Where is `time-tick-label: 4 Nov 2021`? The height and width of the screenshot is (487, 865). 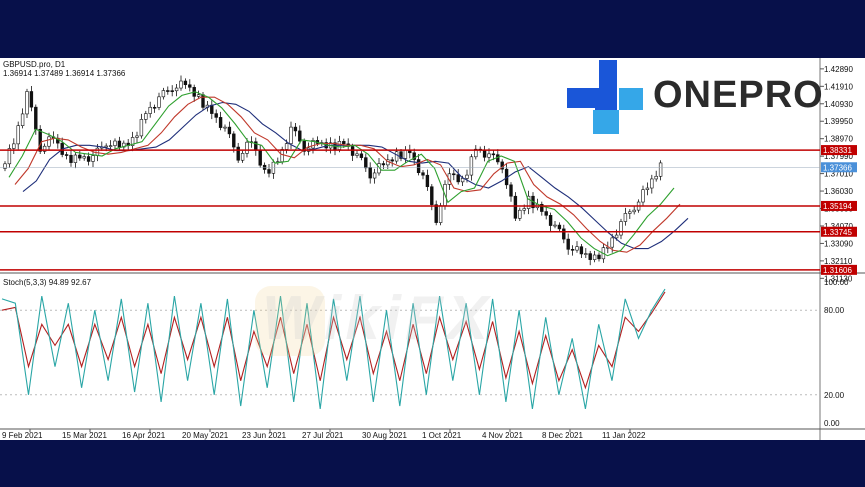
time-tick-label: 4 Nov 2021 is located at coordinates (502, 435).